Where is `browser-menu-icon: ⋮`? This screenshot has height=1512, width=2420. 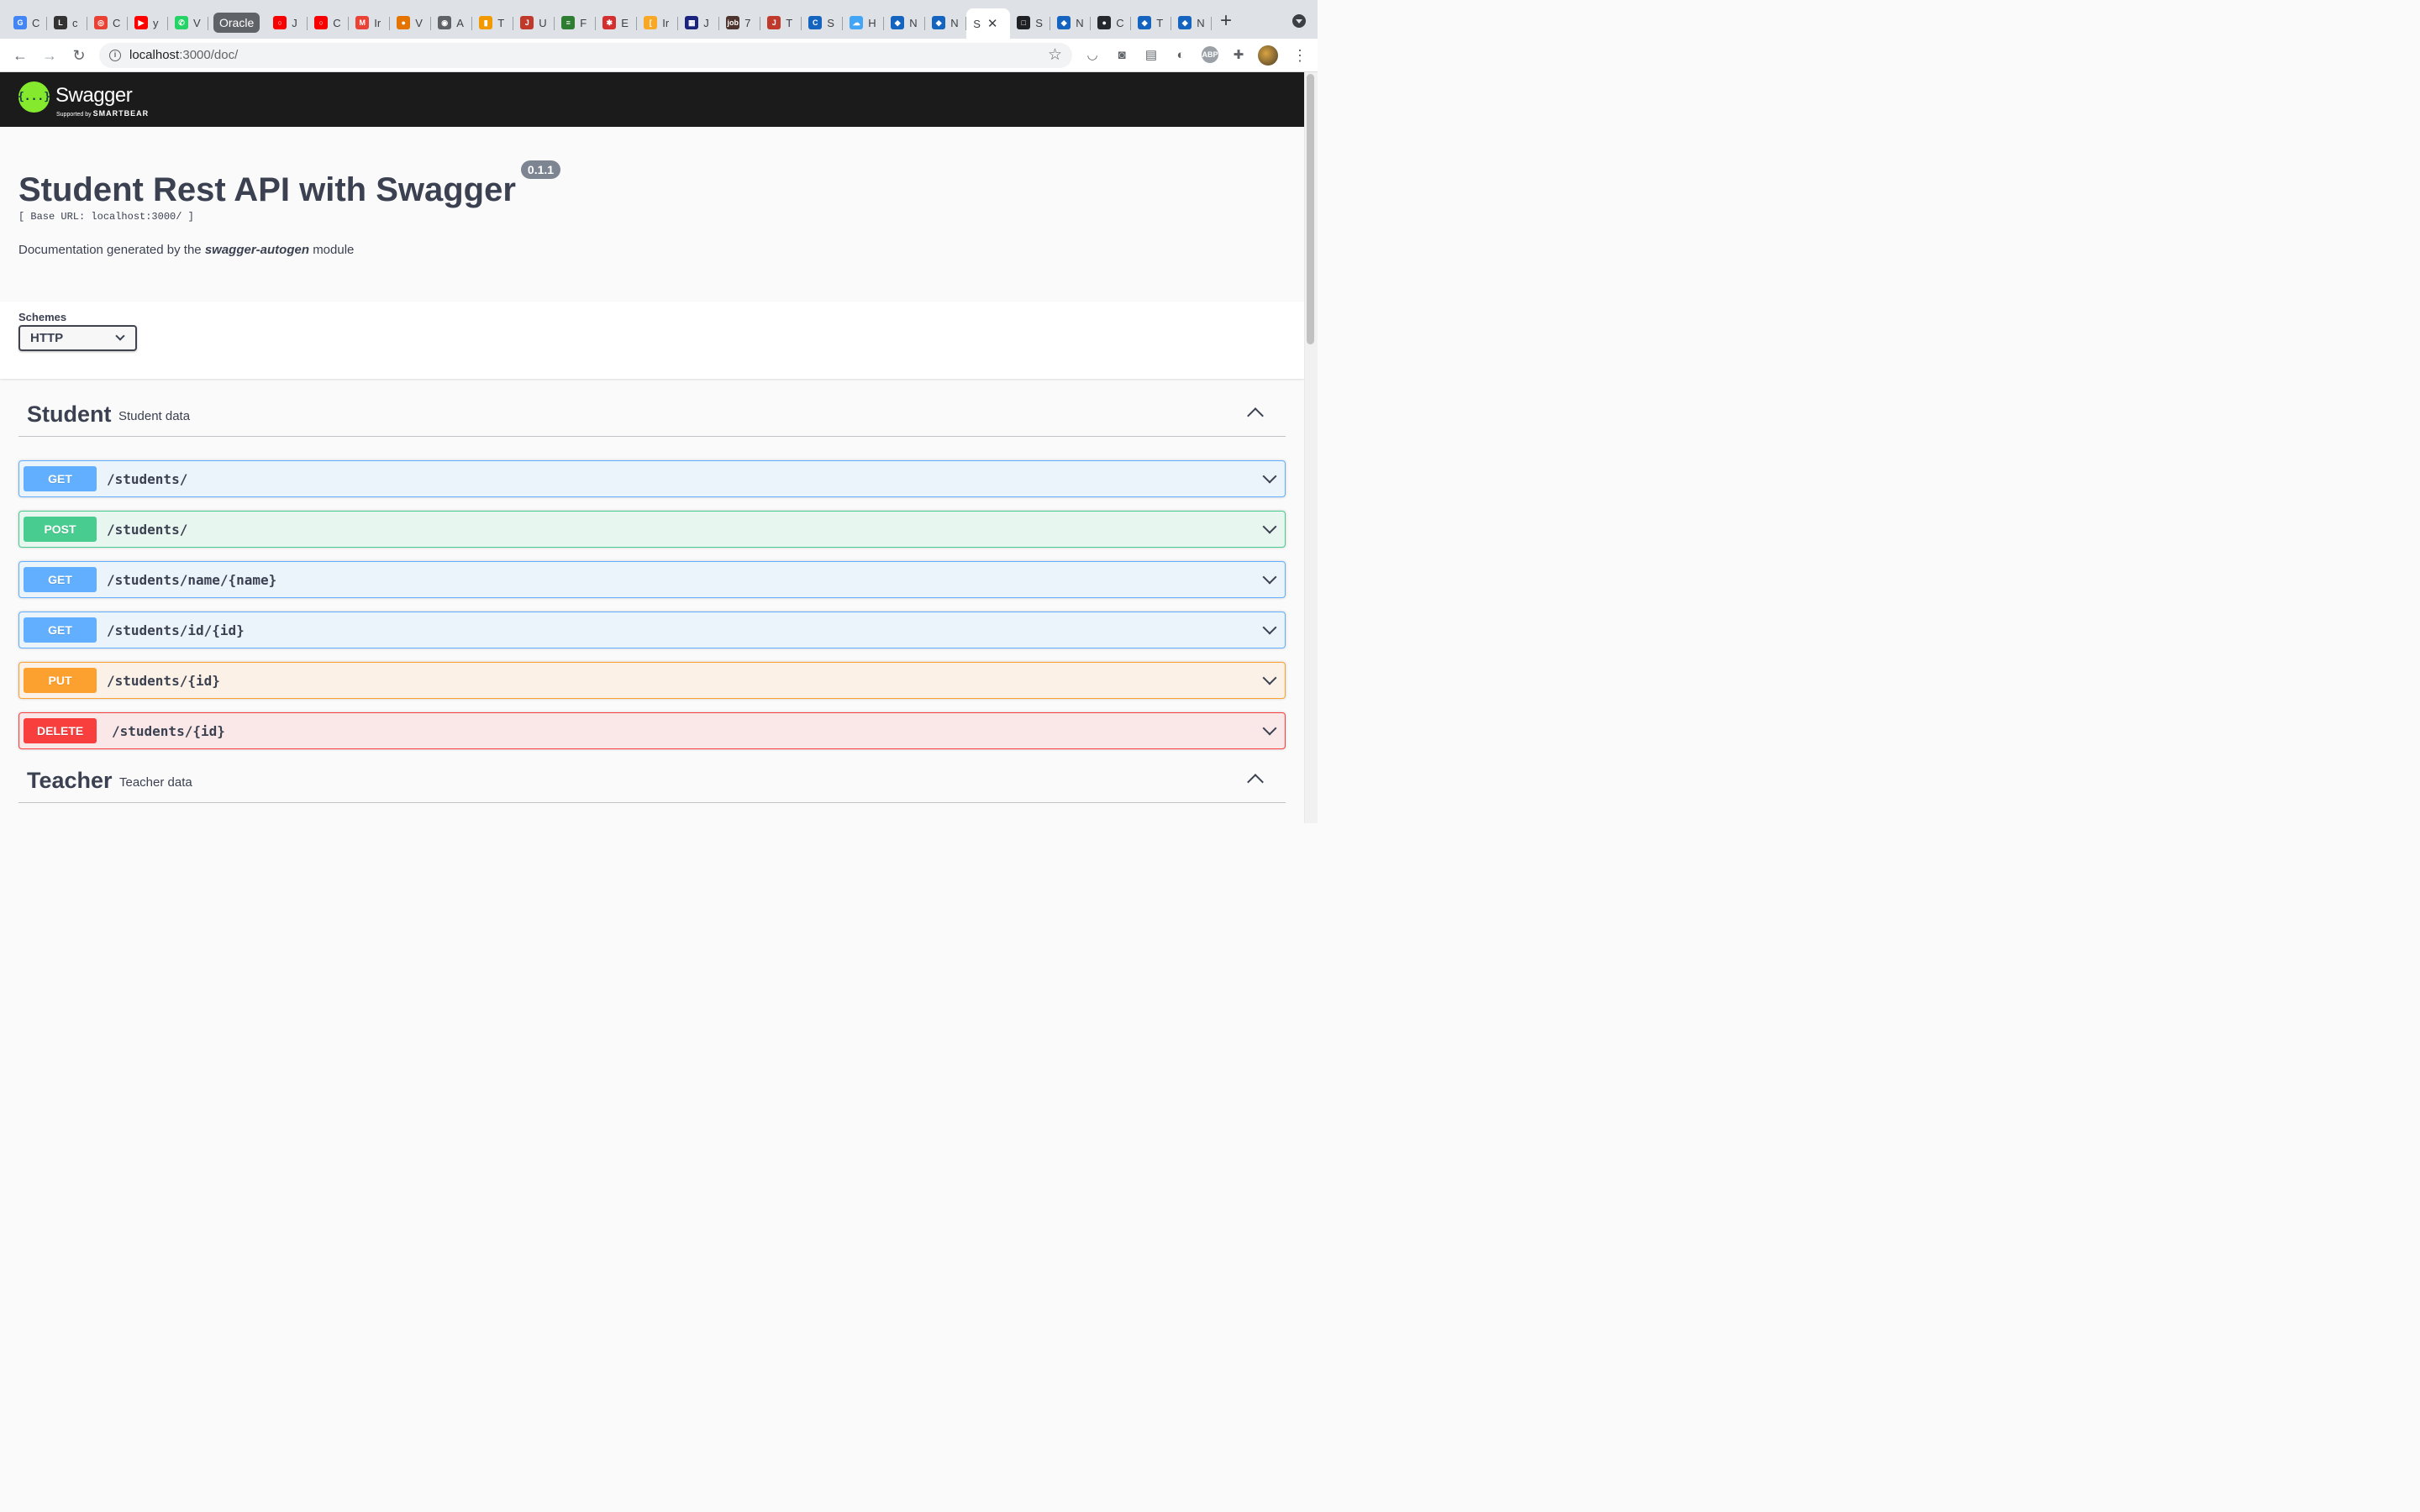
browser-menu-icon: ⋮ is located at coordinates (1299, 55).